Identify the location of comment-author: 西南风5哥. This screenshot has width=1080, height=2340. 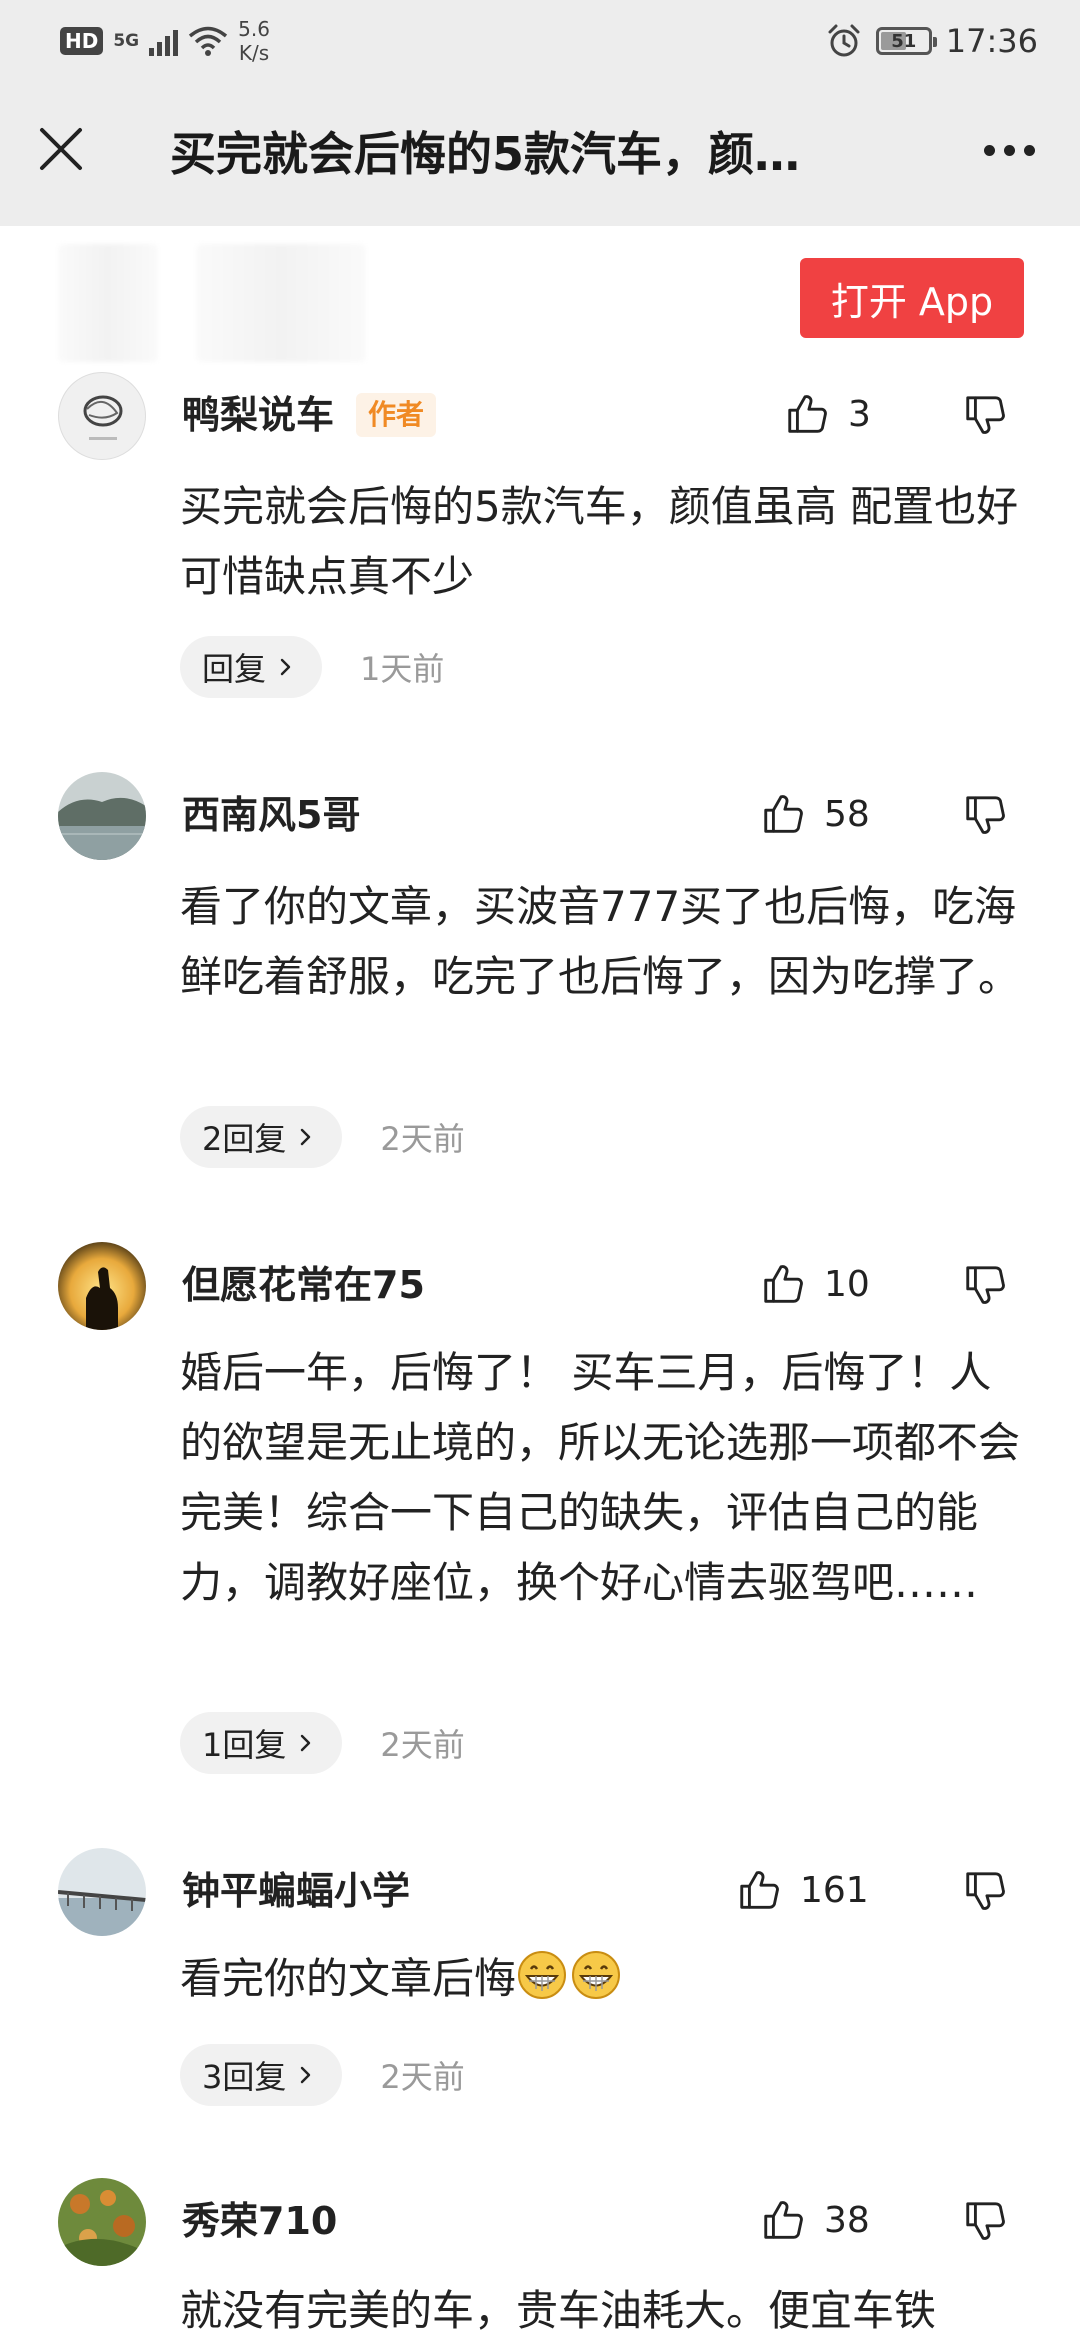
(271, 815).